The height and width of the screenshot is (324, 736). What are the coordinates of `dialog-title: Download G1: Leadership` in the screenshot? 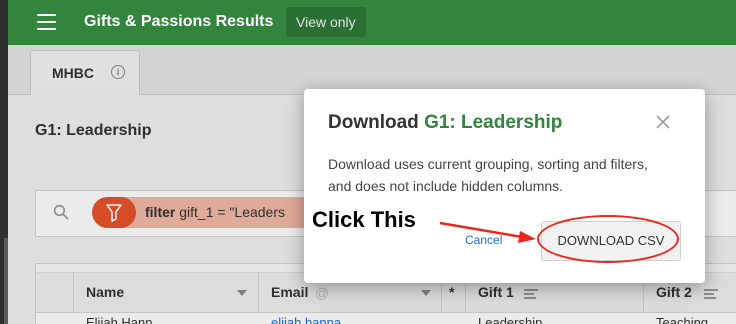 It's located at (445, 123).